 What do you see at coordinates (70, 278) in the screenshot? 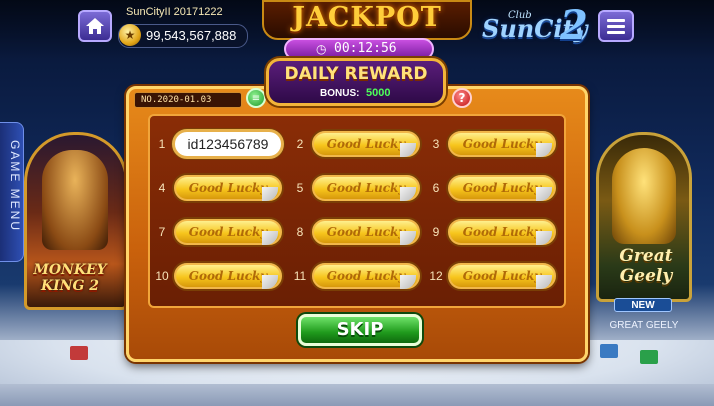
I see `game-card-monkey-king-title: MONKEY KING 2` at bounding box center [70, 278].